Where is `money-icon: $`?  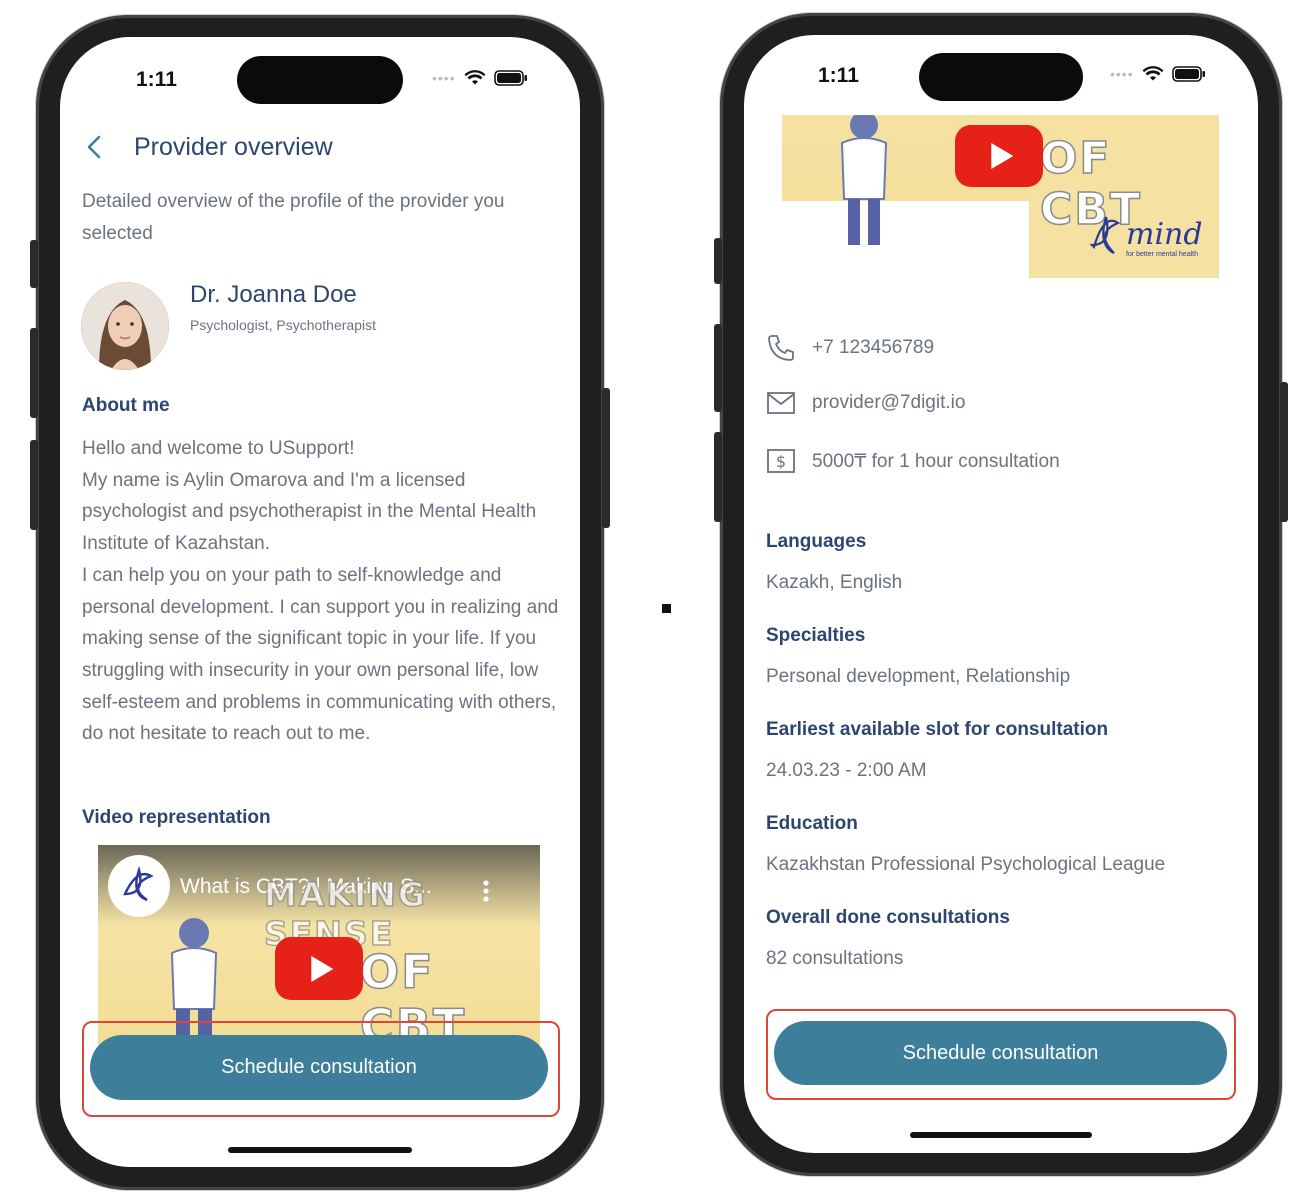
money-icon: $ is located at coordinates (781, 461).